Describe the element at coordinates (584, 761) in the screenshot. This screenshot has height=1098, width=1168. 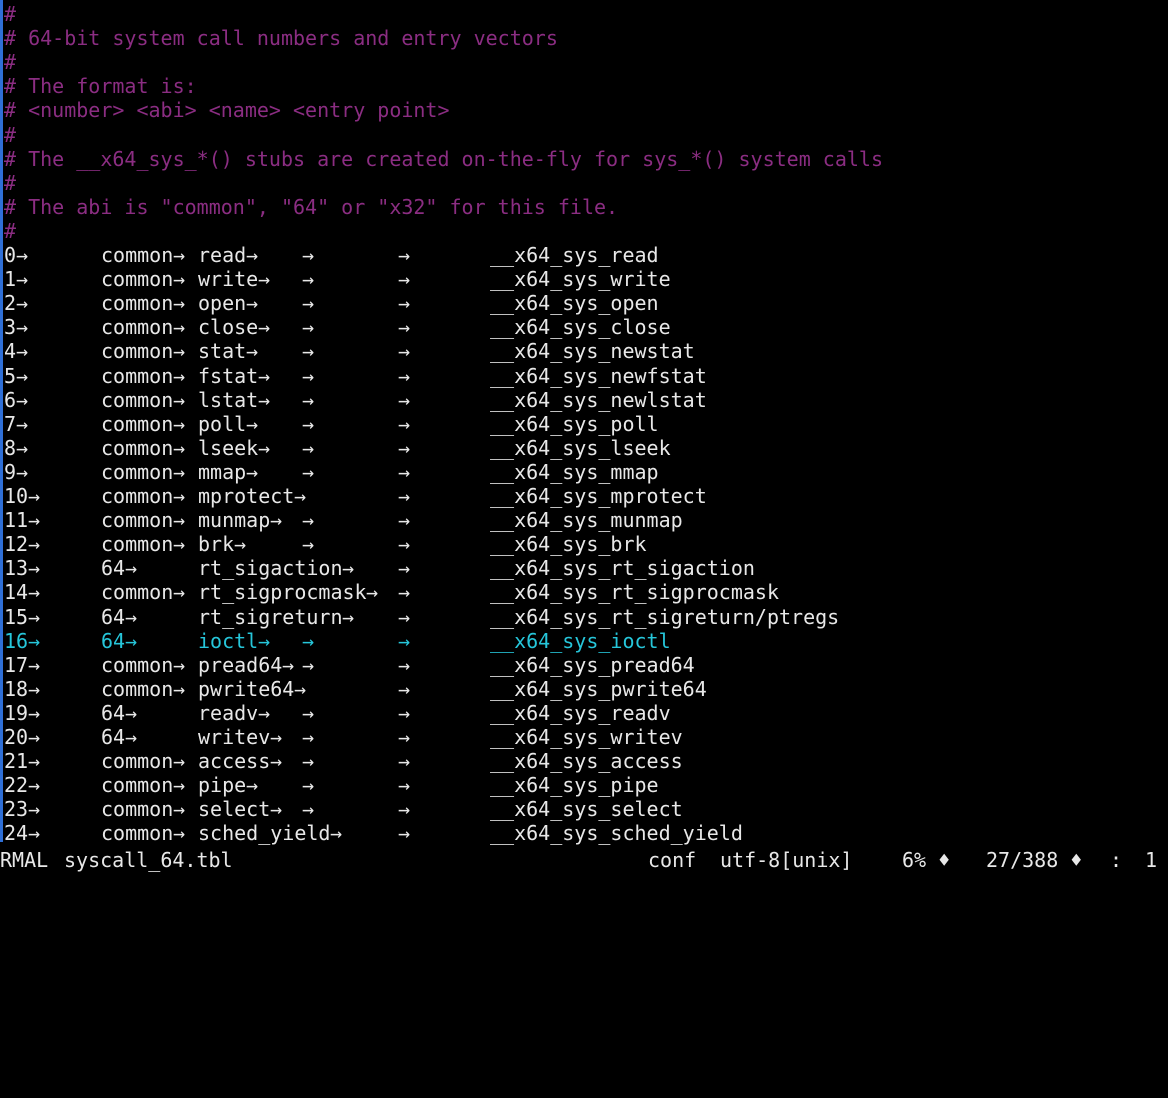
I see `syscall-row: 21 common access __x64_sys_access → → → → →` at that location.